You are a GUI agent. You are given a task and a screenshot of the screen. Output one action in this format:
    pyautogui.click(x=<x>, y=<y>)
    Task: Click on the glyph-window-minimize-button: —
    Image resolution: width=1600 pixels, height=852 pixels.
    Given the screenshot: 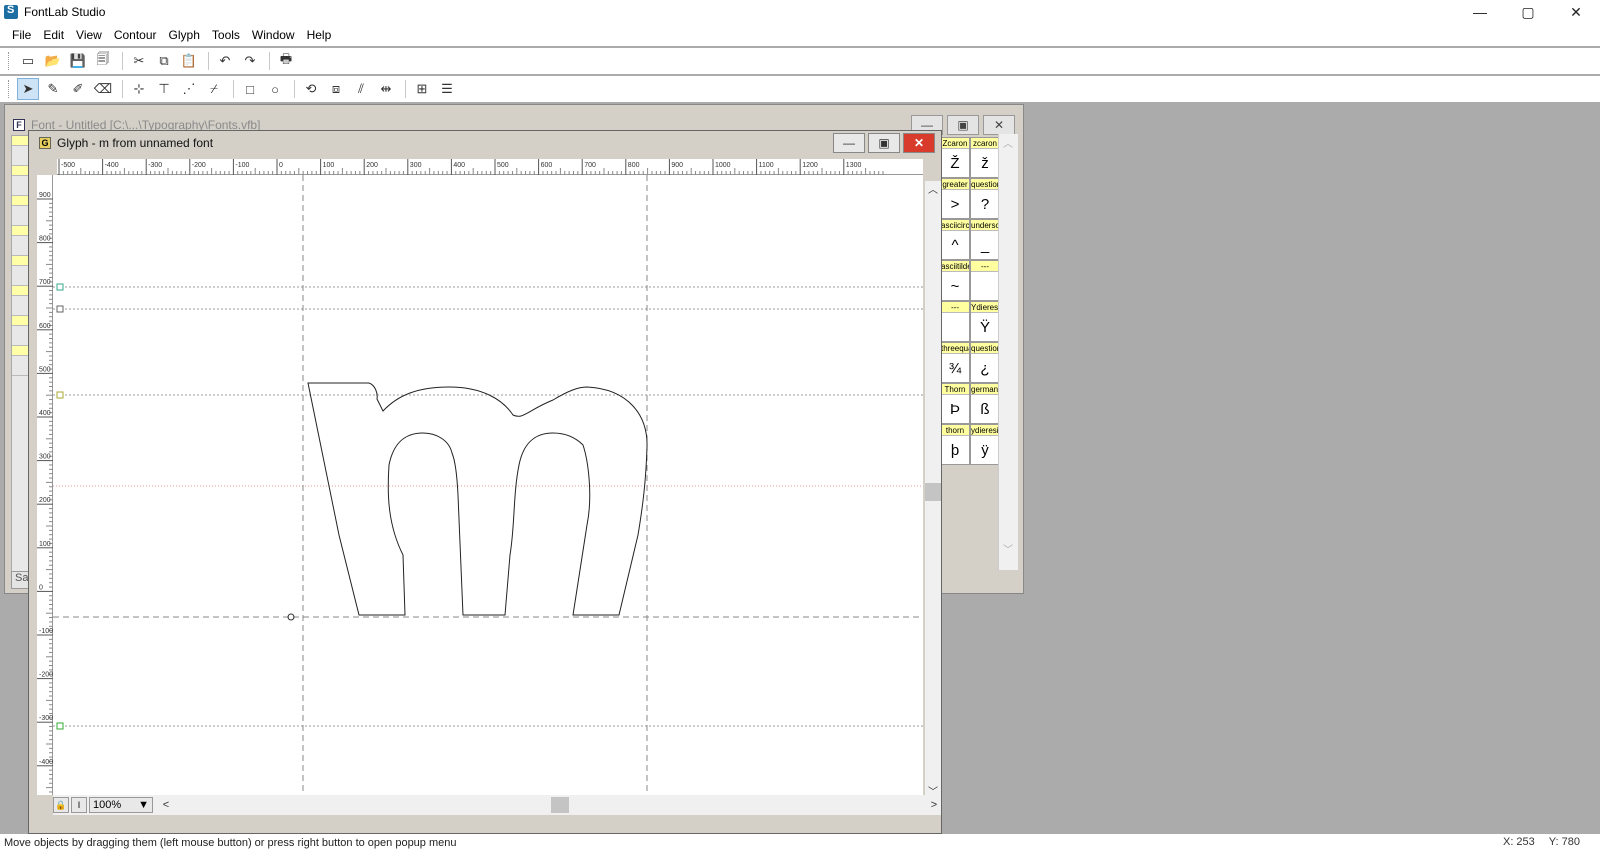 What is the action you would take?
    pyautogui.click(x=849, y=143)
    